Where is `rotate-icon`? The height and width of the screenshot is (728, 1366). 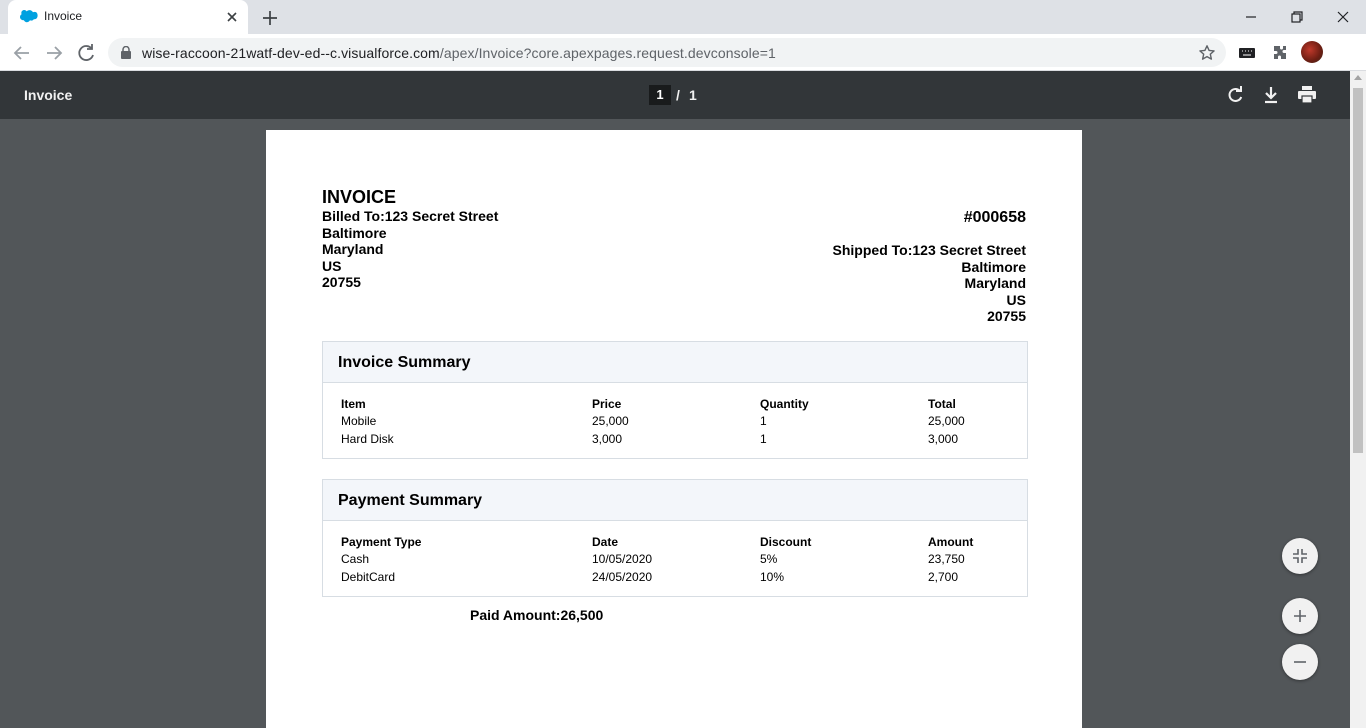 rotate-icon is located at coordinates (1235, 95).